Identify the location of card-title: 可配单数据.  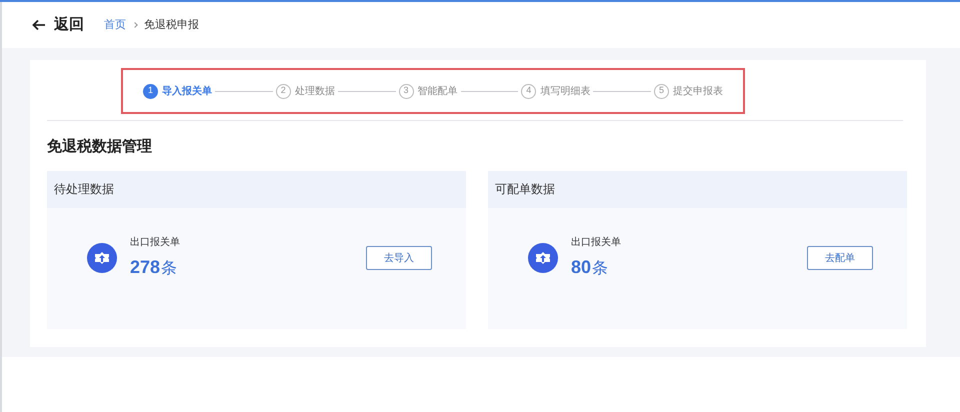
(525, 189).